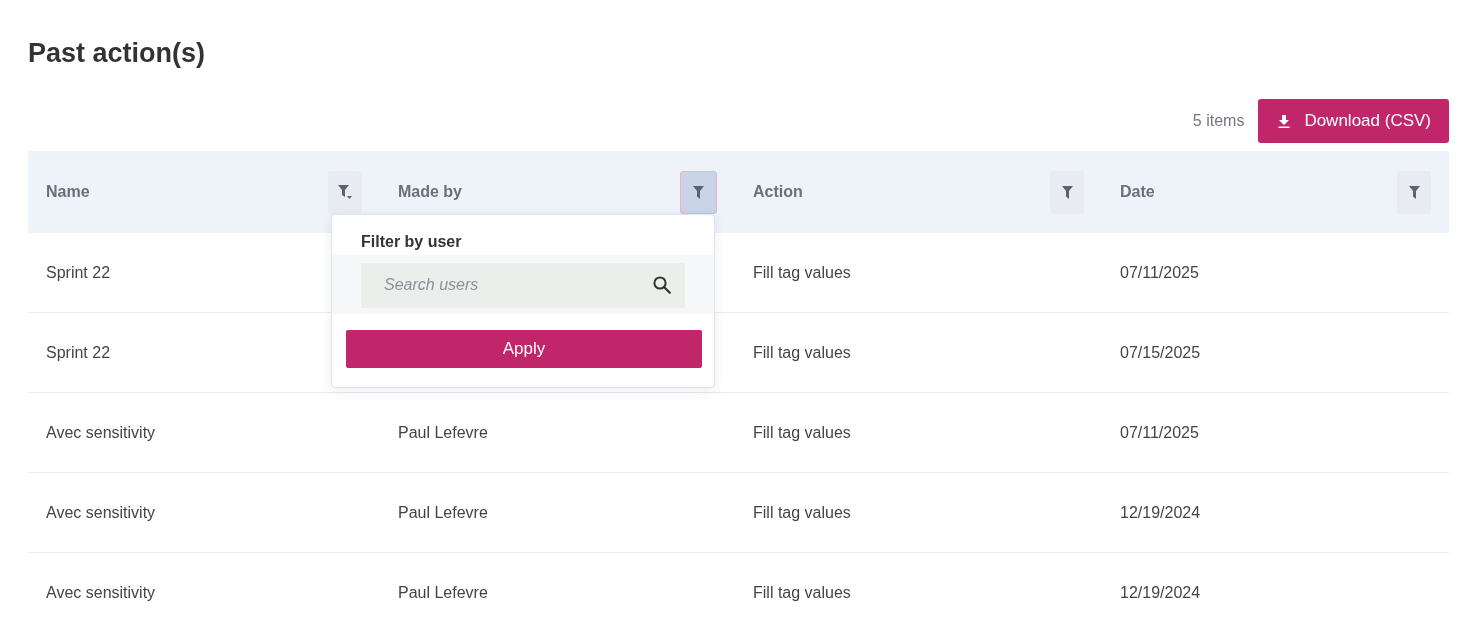  I want to click on search-field: Search users, so click(523, 285).